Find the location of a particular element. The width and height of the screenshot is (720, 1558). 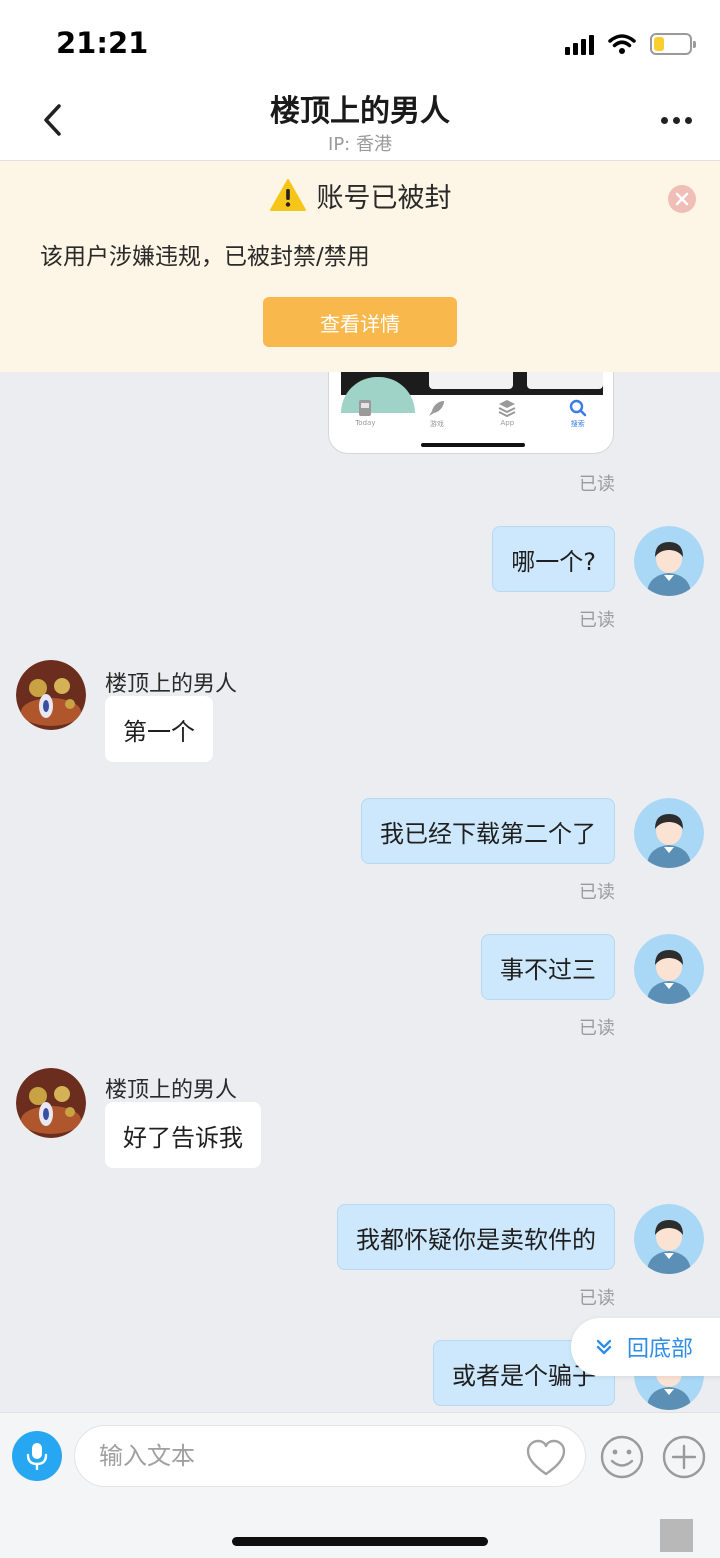

message-bubble-sent: 我已经下载第二个了 is located at coordinates (488, 831).